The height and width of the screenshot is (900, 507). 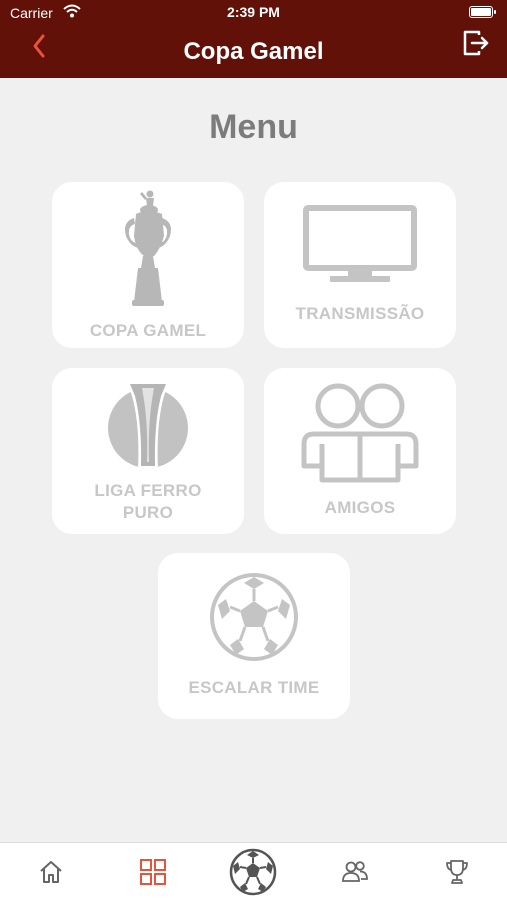 I want to click on menu-item-label-text: LIGA FERRO PURO, so click(x=148, y=501).